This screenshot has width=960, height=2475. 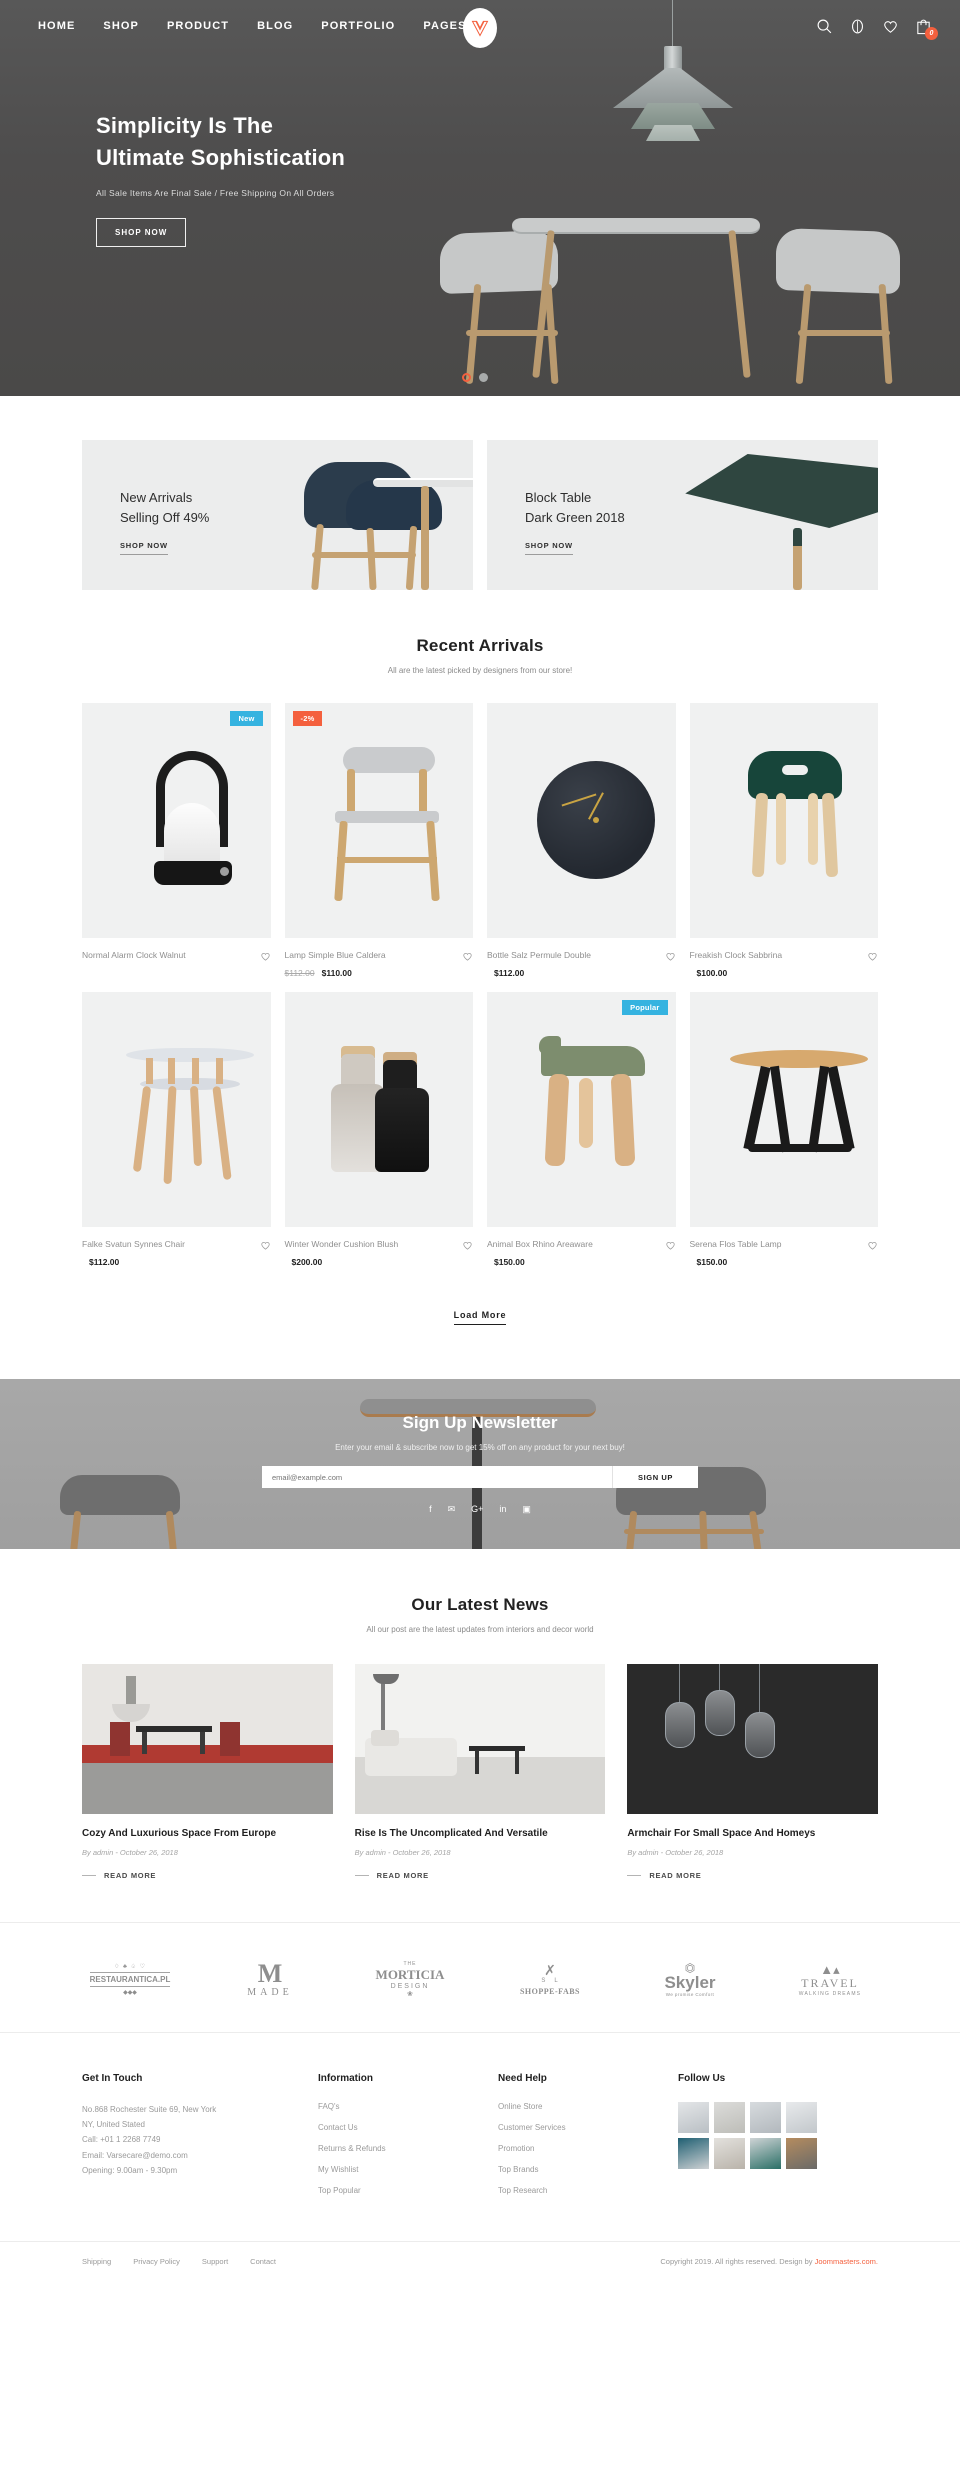 What do you see at coordinates (830, 1980) in the screenshot?
I see `brand-logo-travel: ▲▴ TRAVEL WALKING DREAMS` at bounding box center [830, 1980].